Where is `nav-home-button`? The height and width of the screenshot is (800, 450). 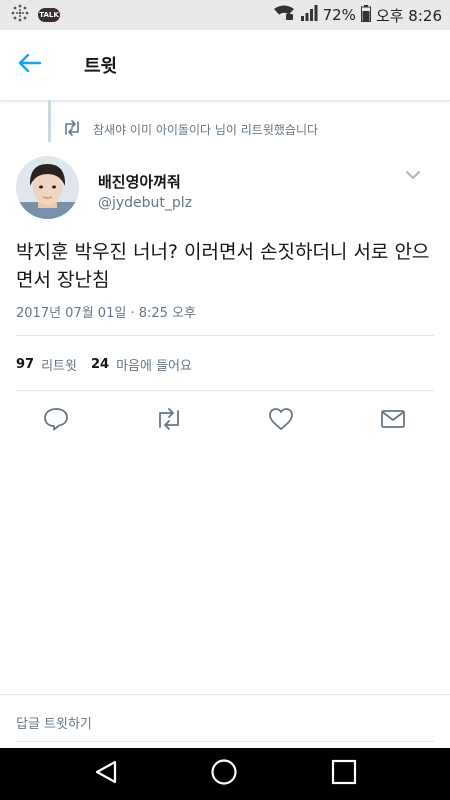 nav-home-button is located at coordinates (224, 774).